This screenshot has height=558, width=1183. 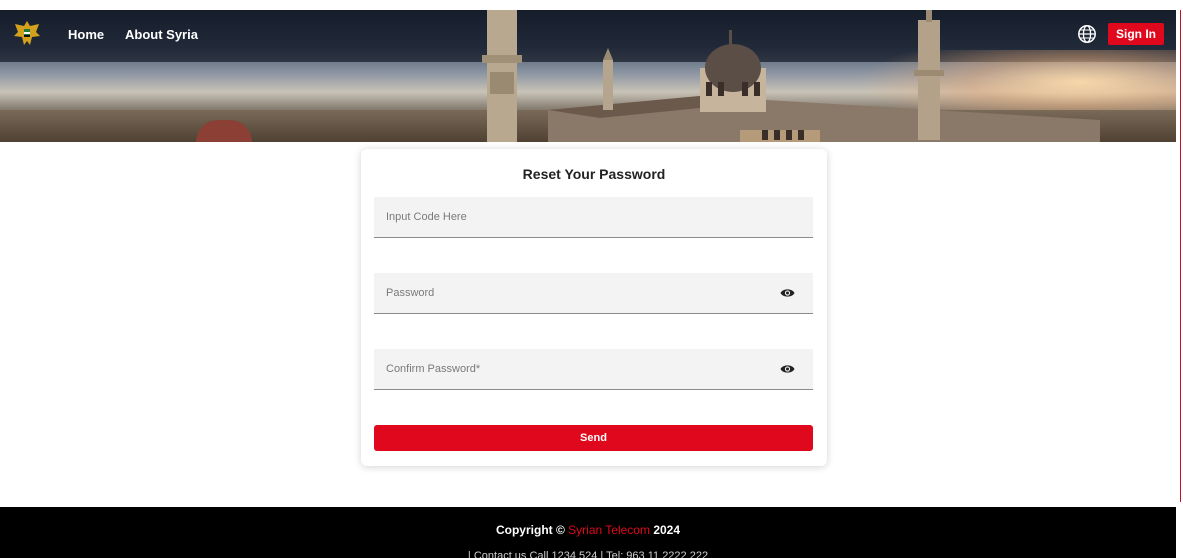 What do you see at coordinates (1180, 256) in the screenshot?
I see `page-edge-line` at bounding box center [1180, 256].